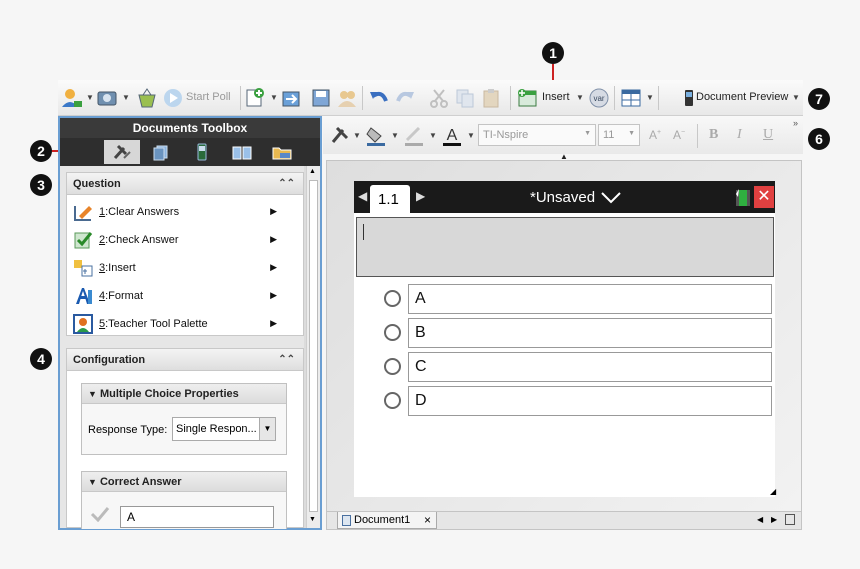  Describe the element at coordinates (537, 135) in the screenshot. I see `font-select: TI-Nspire ▼` at that location.